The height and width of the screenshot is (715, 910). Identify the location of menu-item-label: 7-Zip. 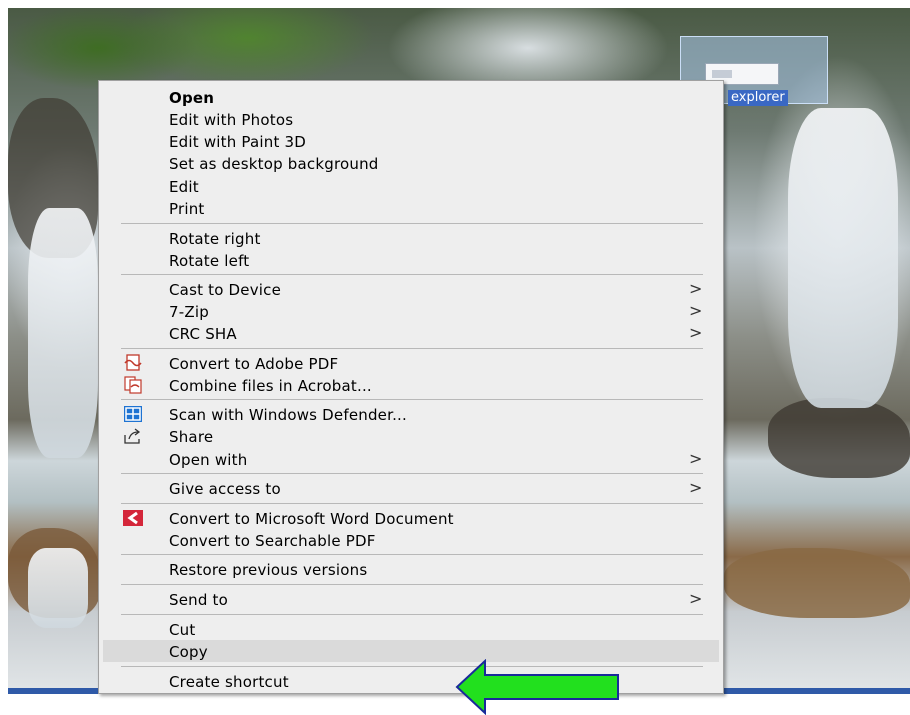
(189, 312).